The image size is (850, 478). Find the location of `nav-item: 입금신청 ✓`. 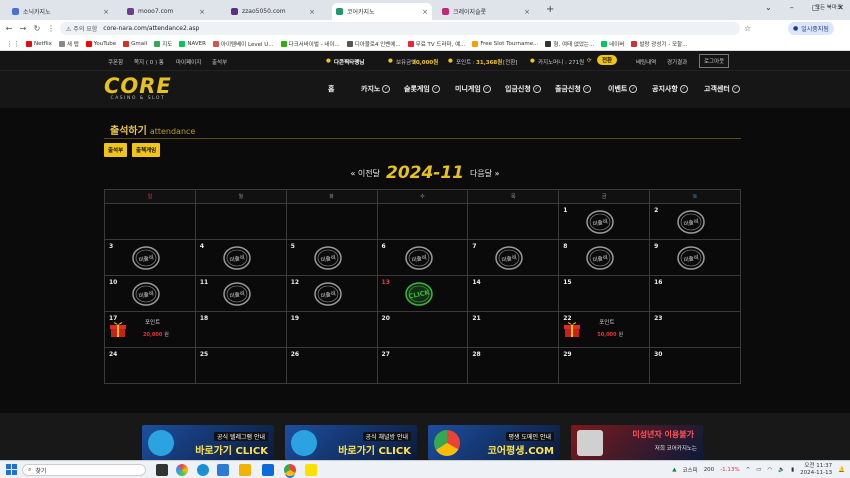

nav-item: 입금신청 ✓ is located at coordinates (523, 89).